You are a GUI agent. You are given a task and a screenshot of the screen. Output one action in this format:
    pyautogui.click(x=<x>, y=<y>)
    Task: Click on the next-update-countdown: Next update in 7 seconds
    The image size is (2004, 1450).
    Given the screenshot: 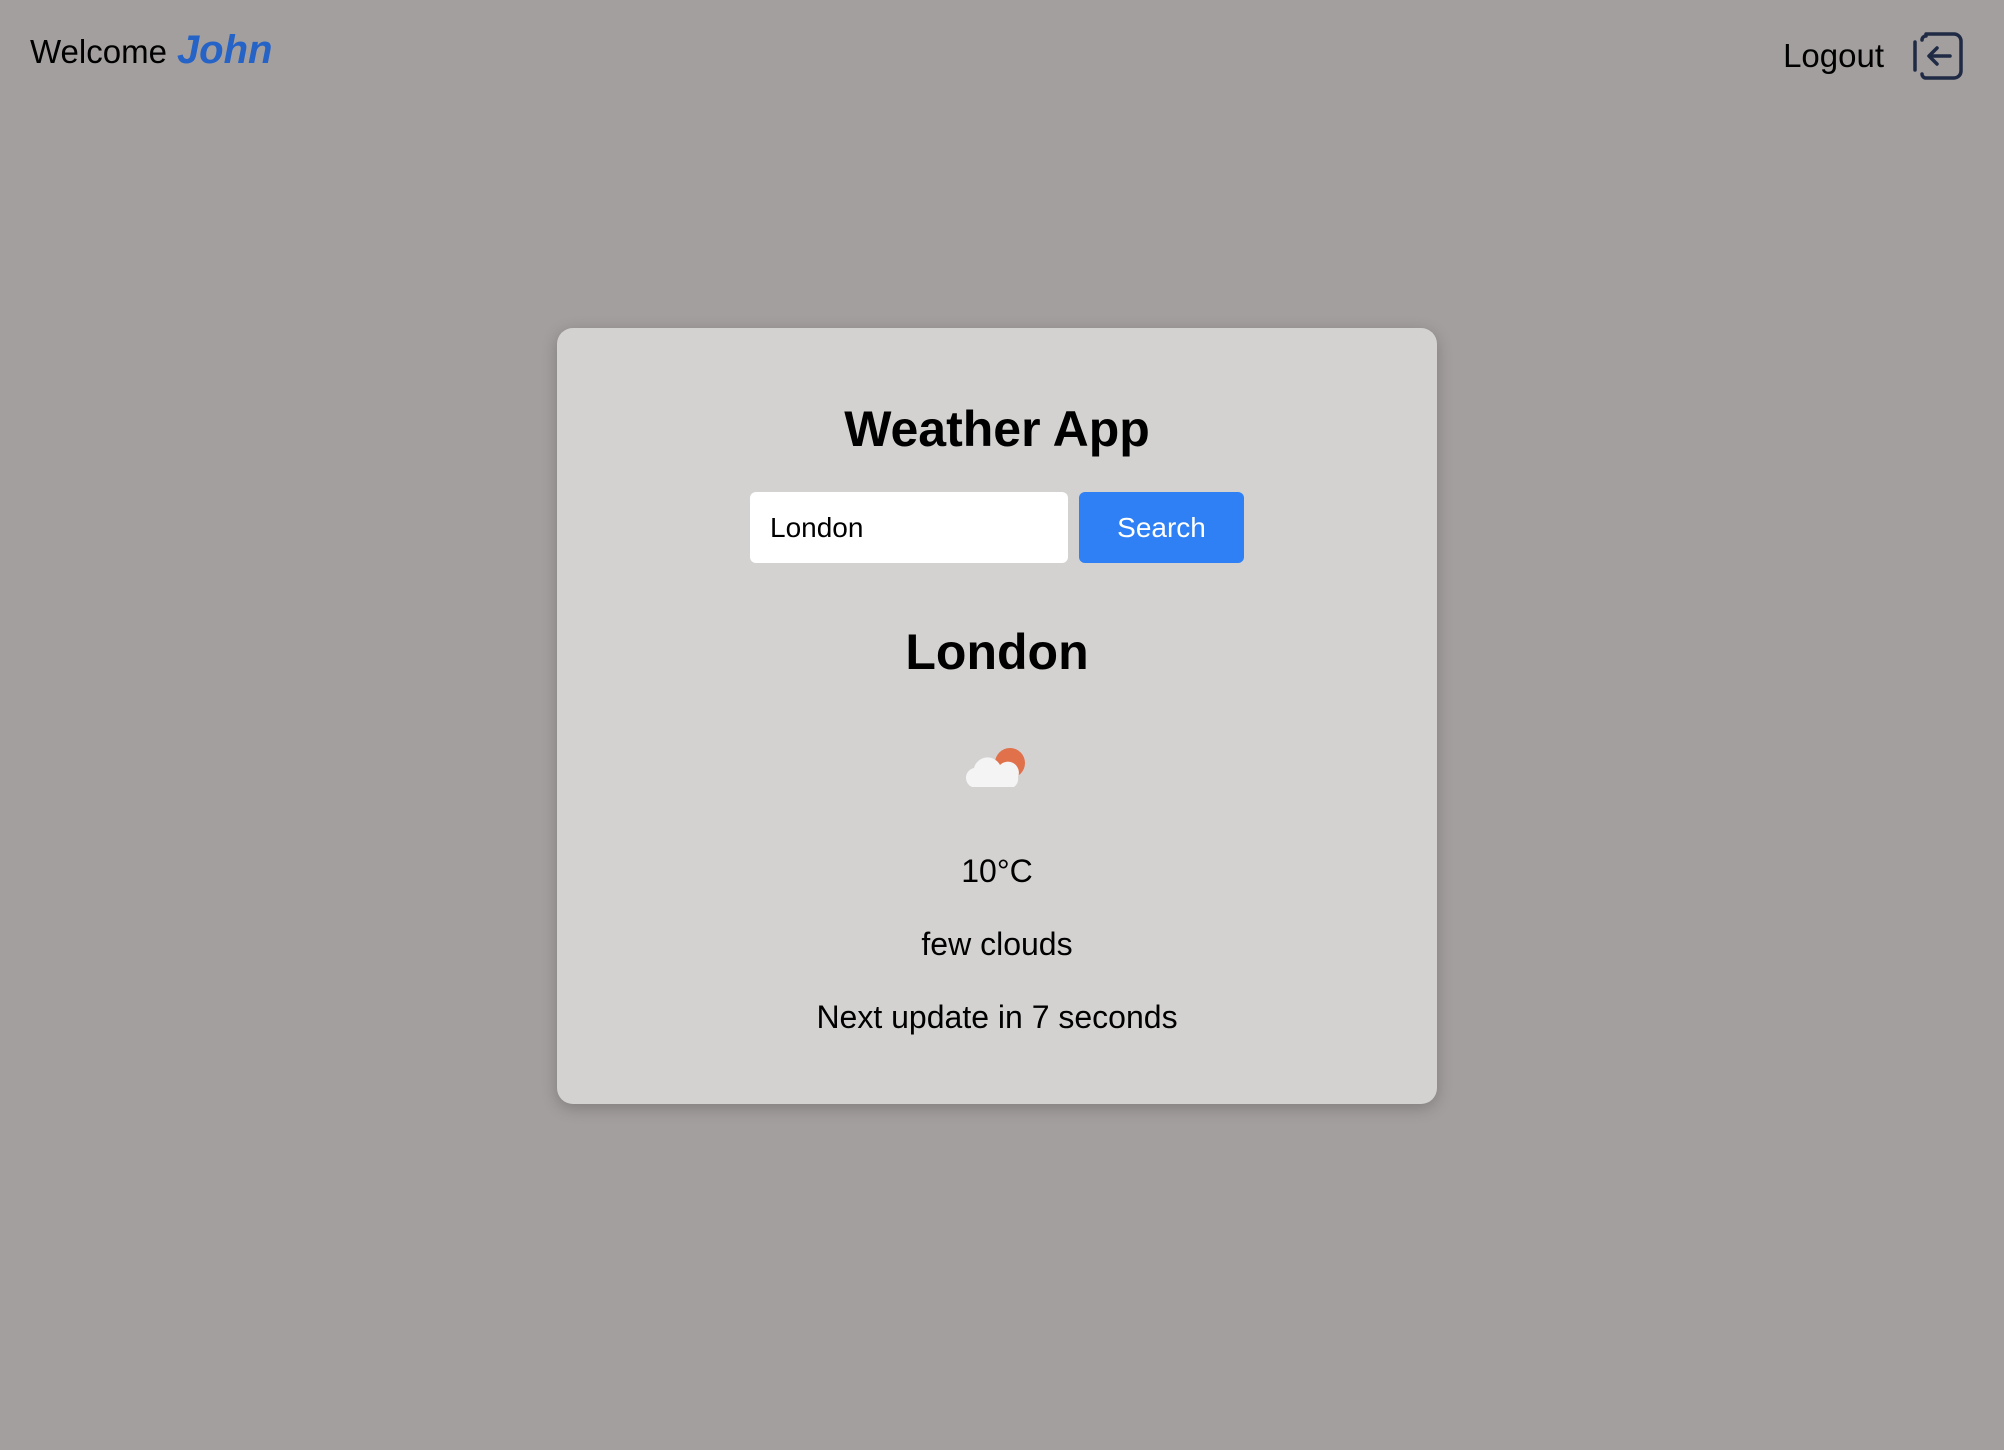 What is the action you would take?
    pyautogui.click(x=997, y=1017)
    